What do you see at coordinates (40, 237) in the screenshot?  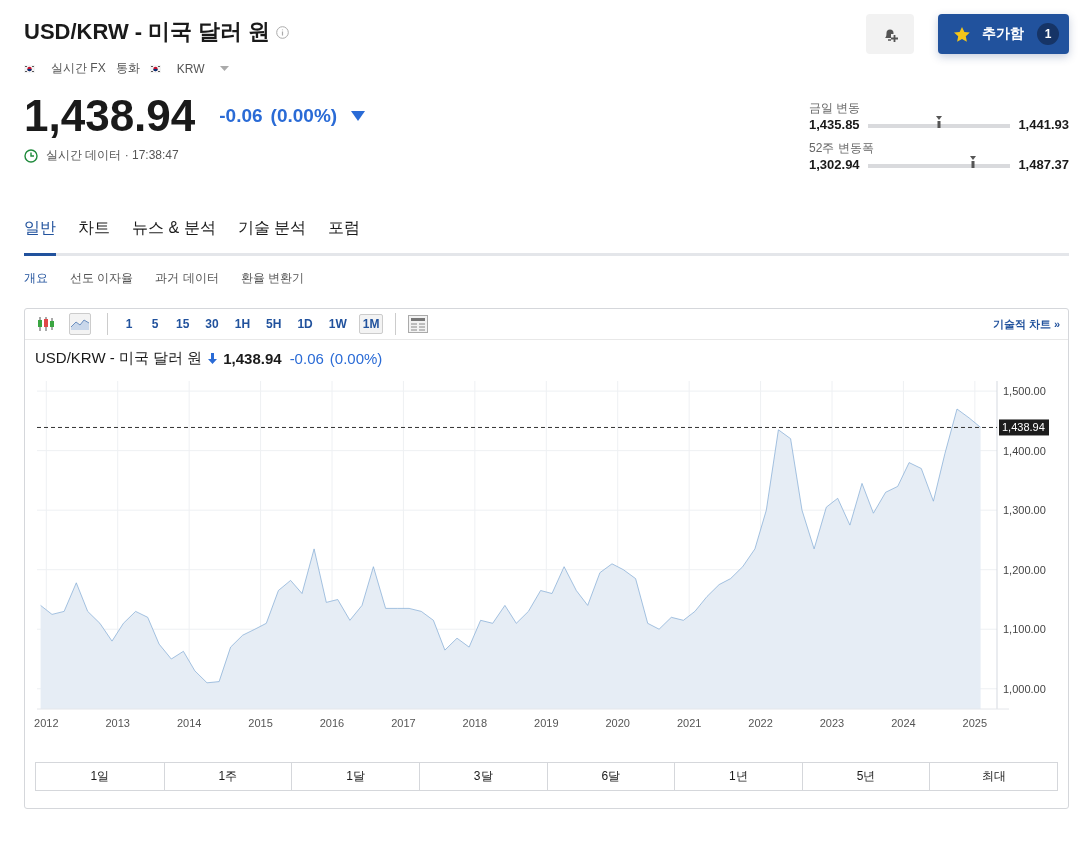 I see `nav-tab: 일반` at bounding box center [40, 237].